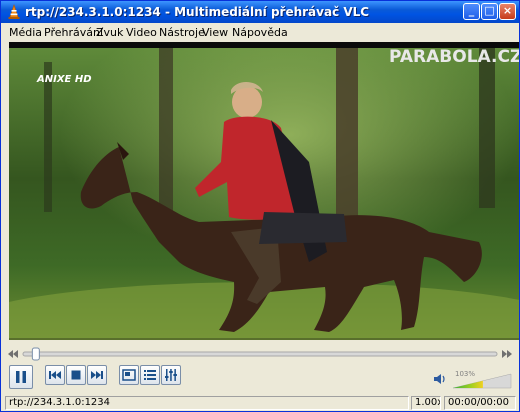 This screenshot has height=412, width=520. I want to click on pause-icon, so click(21, 377).